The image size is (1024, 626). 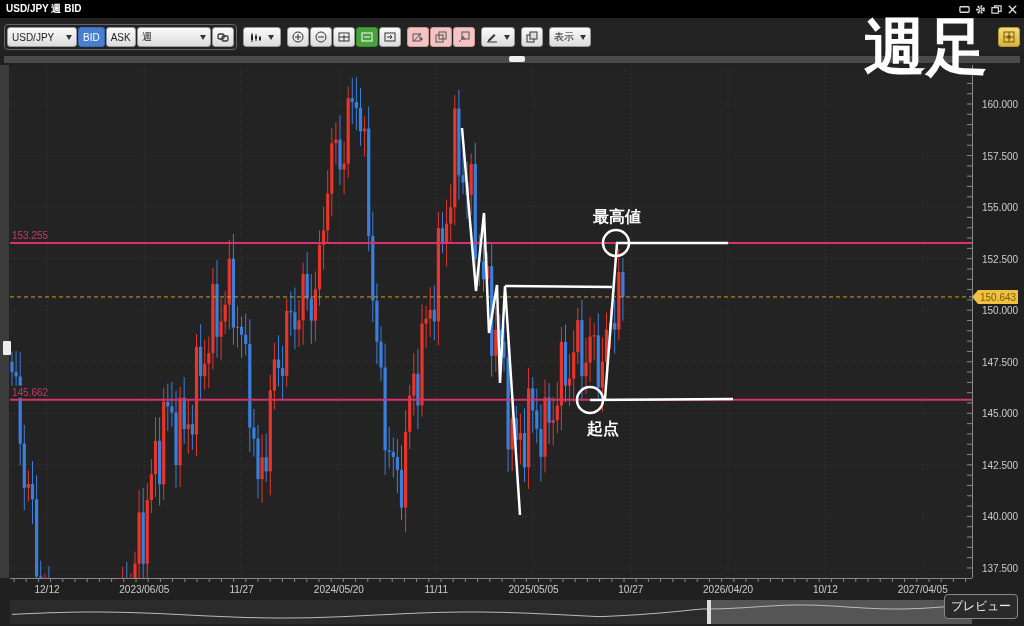 I want to click on price-label: 142.500, so click(x=1000, y=465).